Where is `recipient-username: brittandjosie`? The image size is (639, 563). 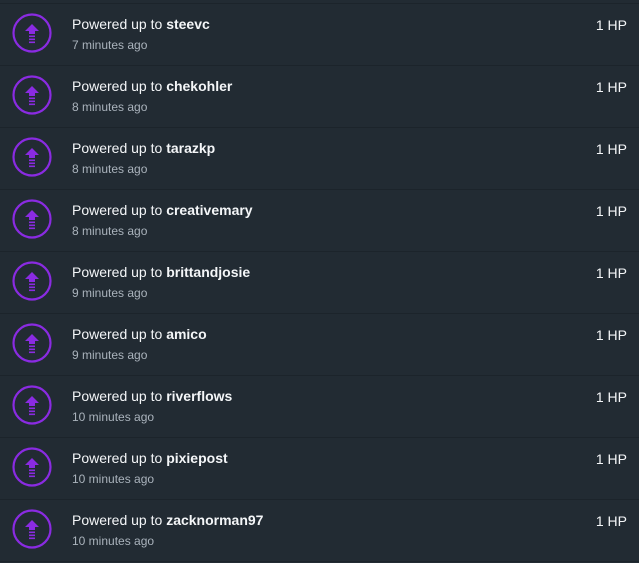 recipient-username: brittandjosie is located at coordinates (208, 272).